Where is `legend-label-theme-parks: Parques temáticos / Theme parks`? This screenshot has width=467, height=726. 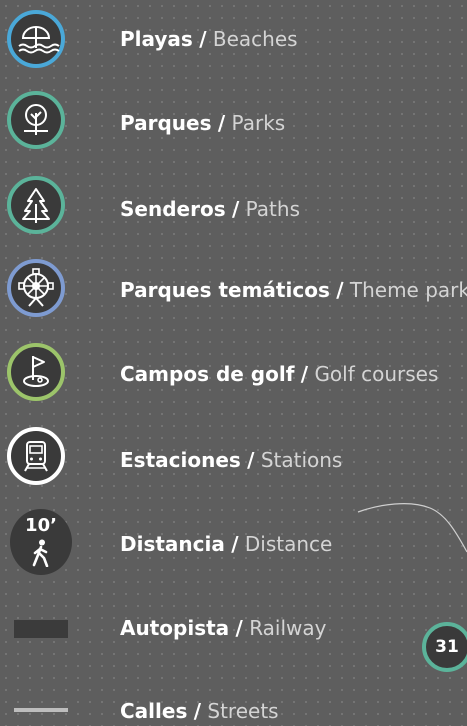
legend-label-theme-parks: Parques temáticos / Theme parks is located at coordinates (293, 290).